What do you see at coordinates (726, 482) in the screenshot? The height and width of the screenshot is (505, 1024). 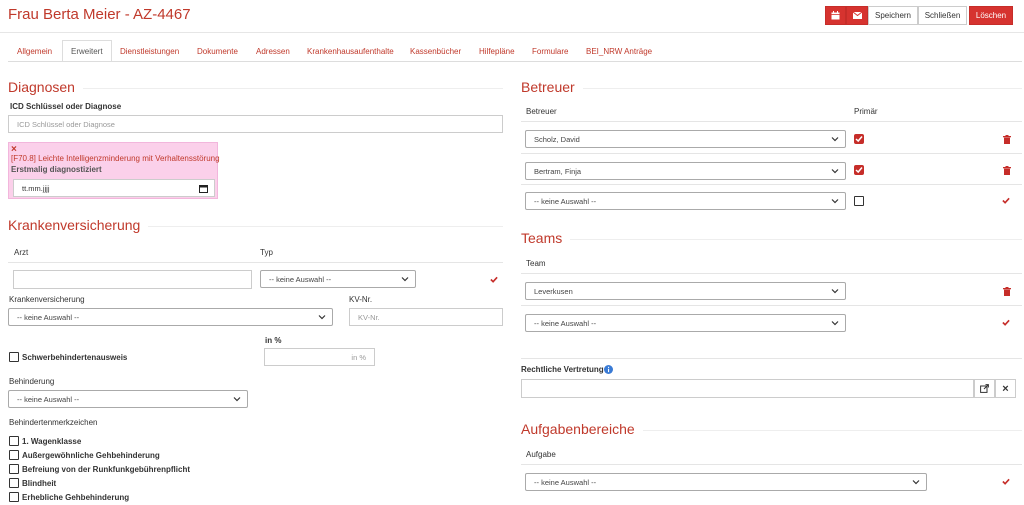 I see `aufgabe-select: -- keine Auswahl --` at bounding box center [726, 482].